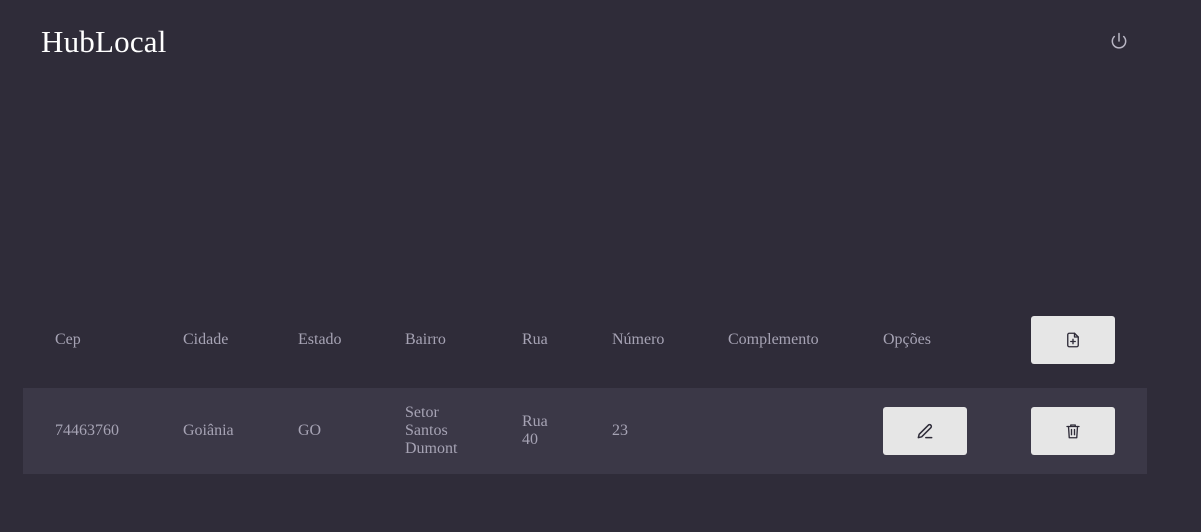  Describe the element at coordinates (907, 339) in the screenshot. I see `column-header-opcoes: Opções` at that location.